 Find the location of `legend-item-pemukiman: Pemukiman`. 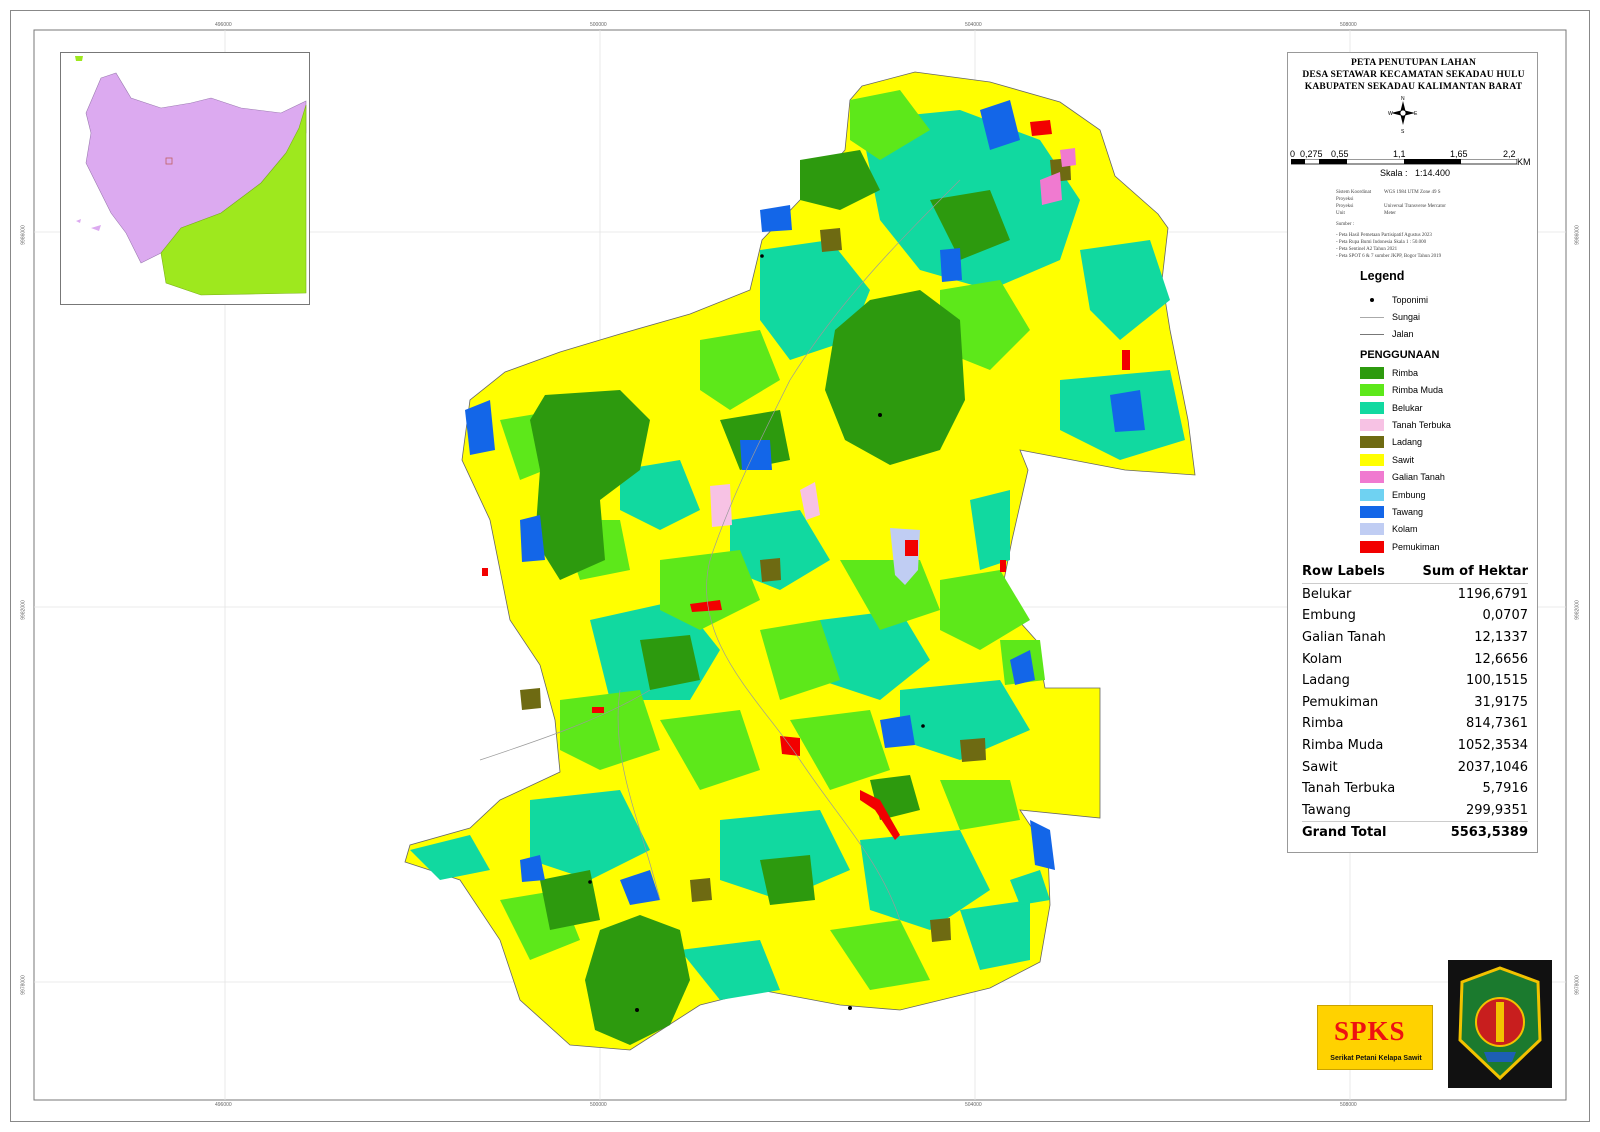

legend-item-pemukiman: Pemukiman is located at coordinates (1445, 546).